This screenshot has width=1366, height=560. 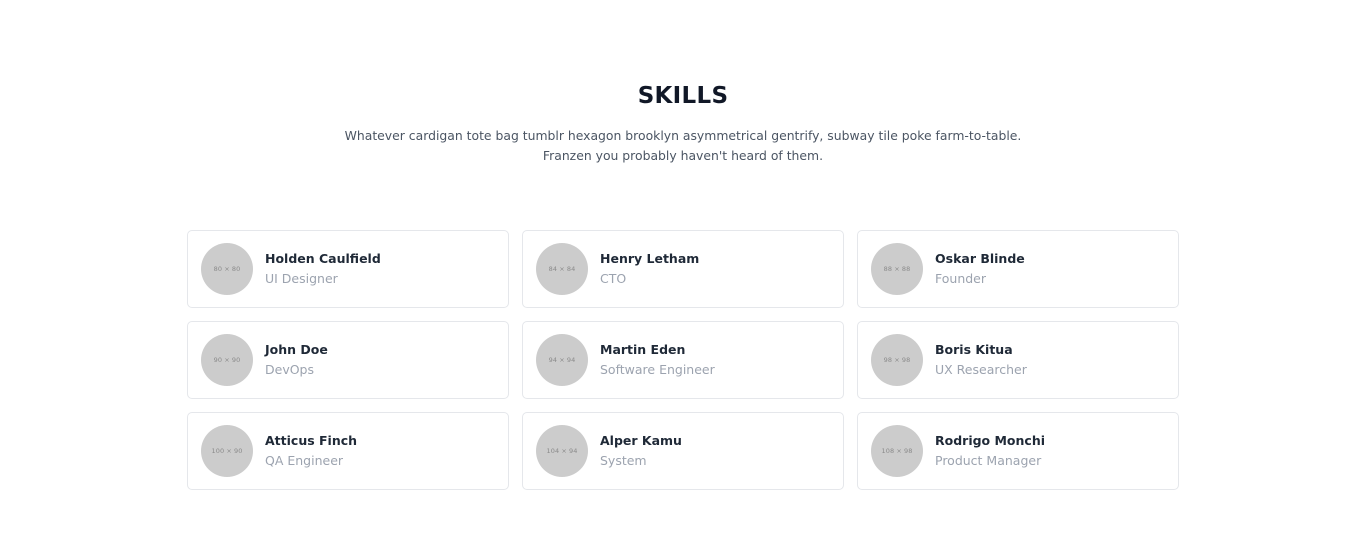 I want to click on member-name: Holden Caulfield, so click(x=323, y=258).